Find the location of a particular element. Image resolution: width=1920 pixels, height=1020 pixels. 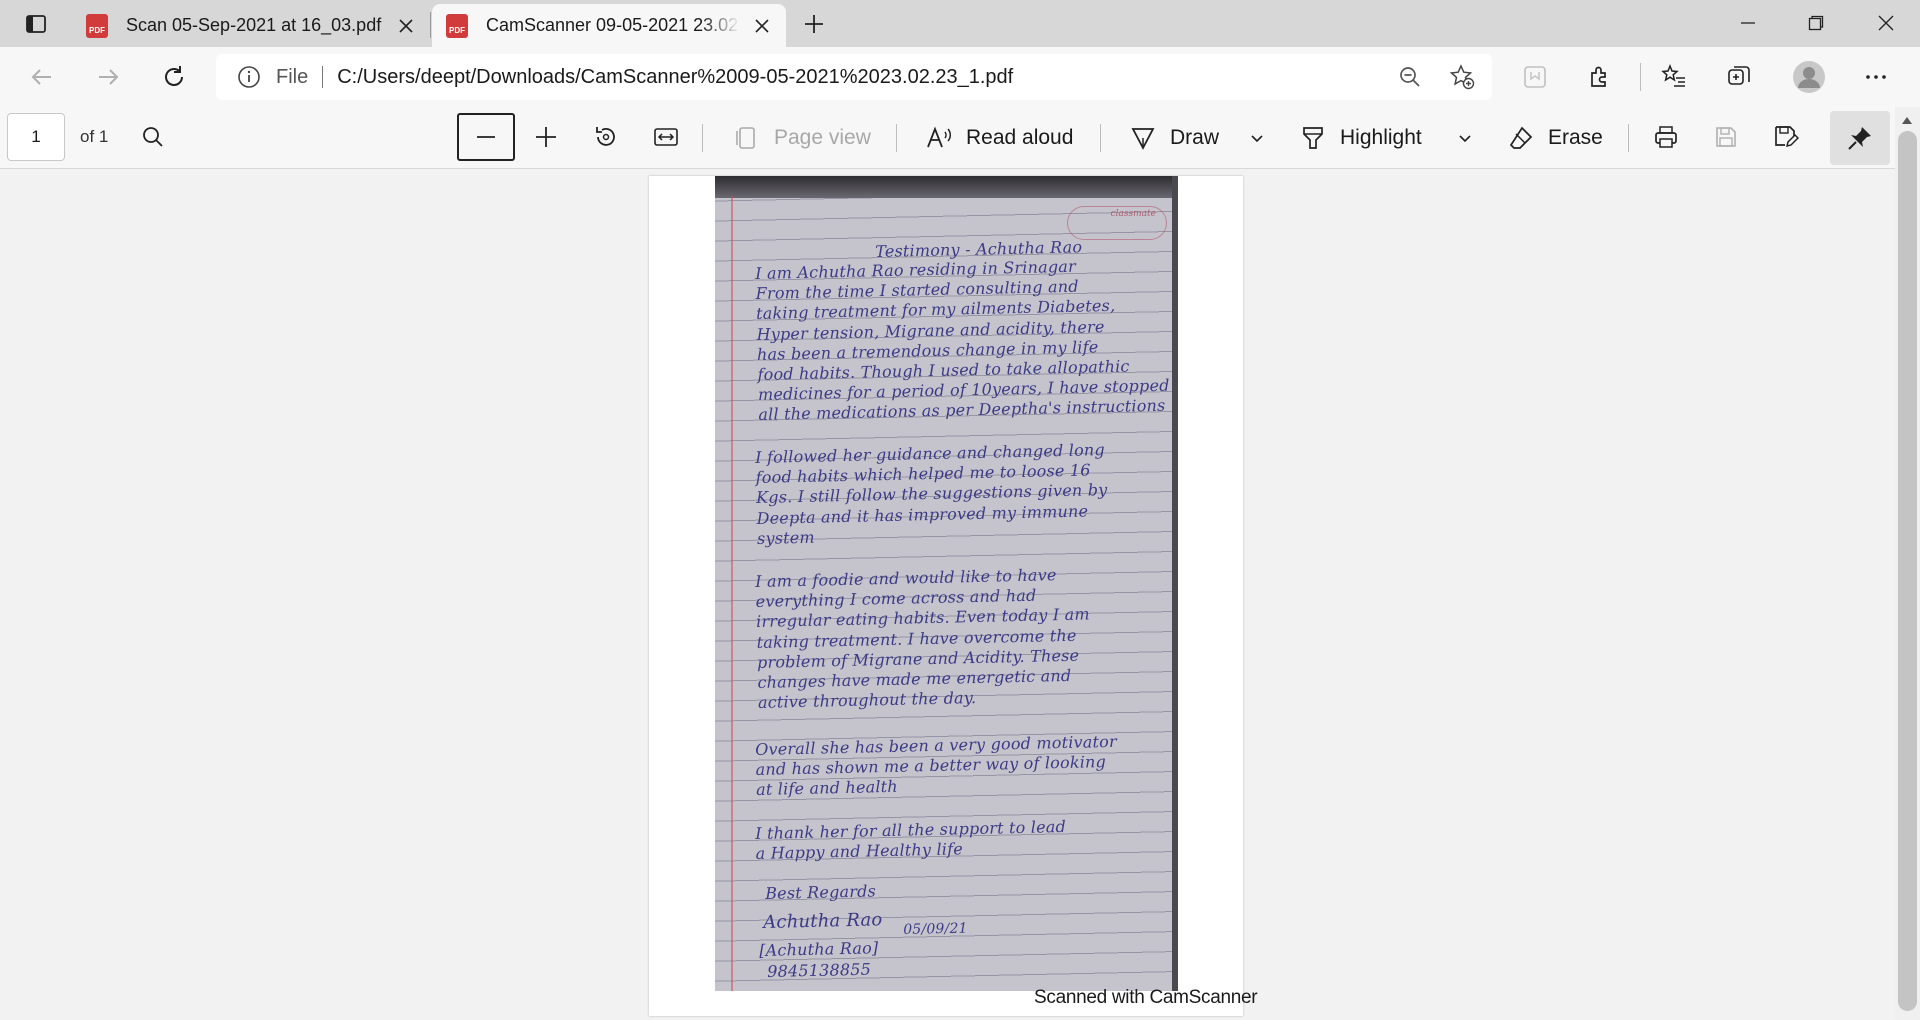

favorites-button is located at coordinates (1674, 77).